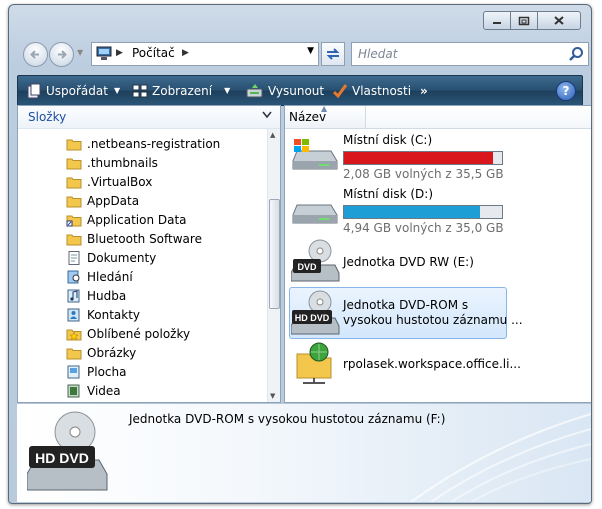  What do you see at coordinates (408, 262) in the screenshot?
I see `item-name: Jednotka DVD RW (E:)` at bounding box center [408, 262].